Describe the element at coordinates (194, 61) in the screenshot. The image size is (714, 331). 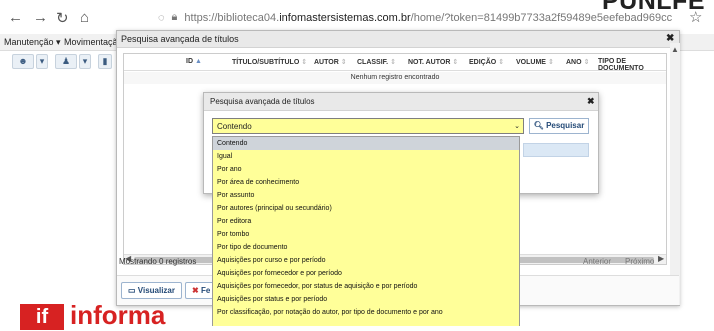
I see `col-id: ID ▲` at that location.